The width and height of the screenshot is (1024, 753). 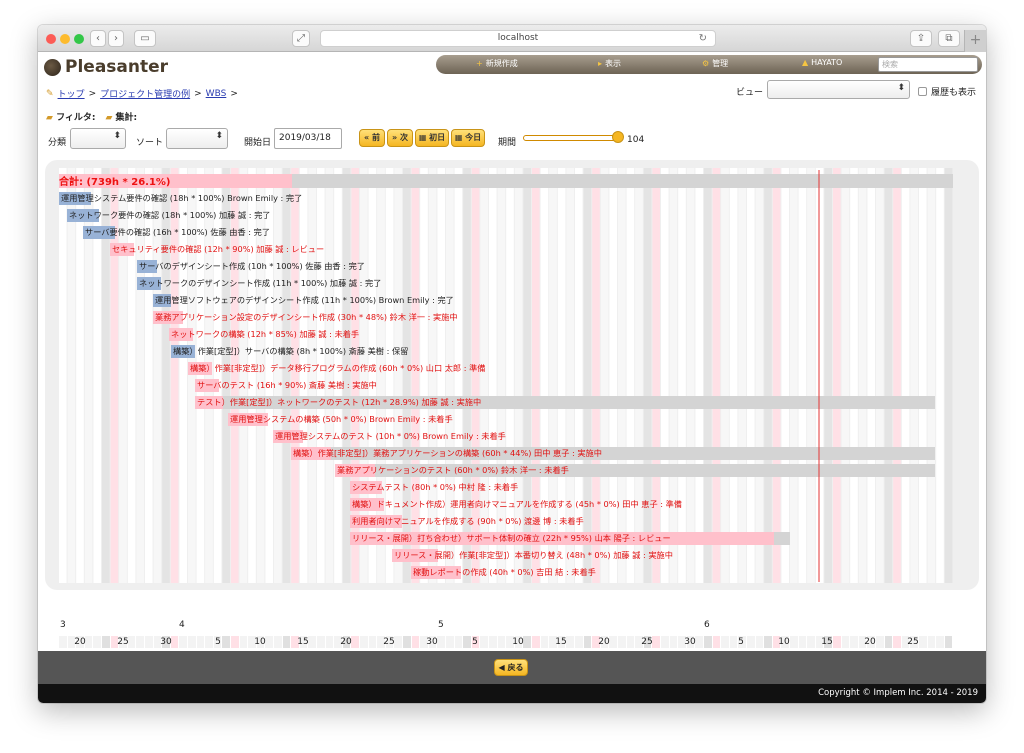 What do you see at coordinates (512, 693) in the screenshot?
I see `copyright: Copyright © Implem Inc. 2014 - 2019` at bounding box center [512, 693].